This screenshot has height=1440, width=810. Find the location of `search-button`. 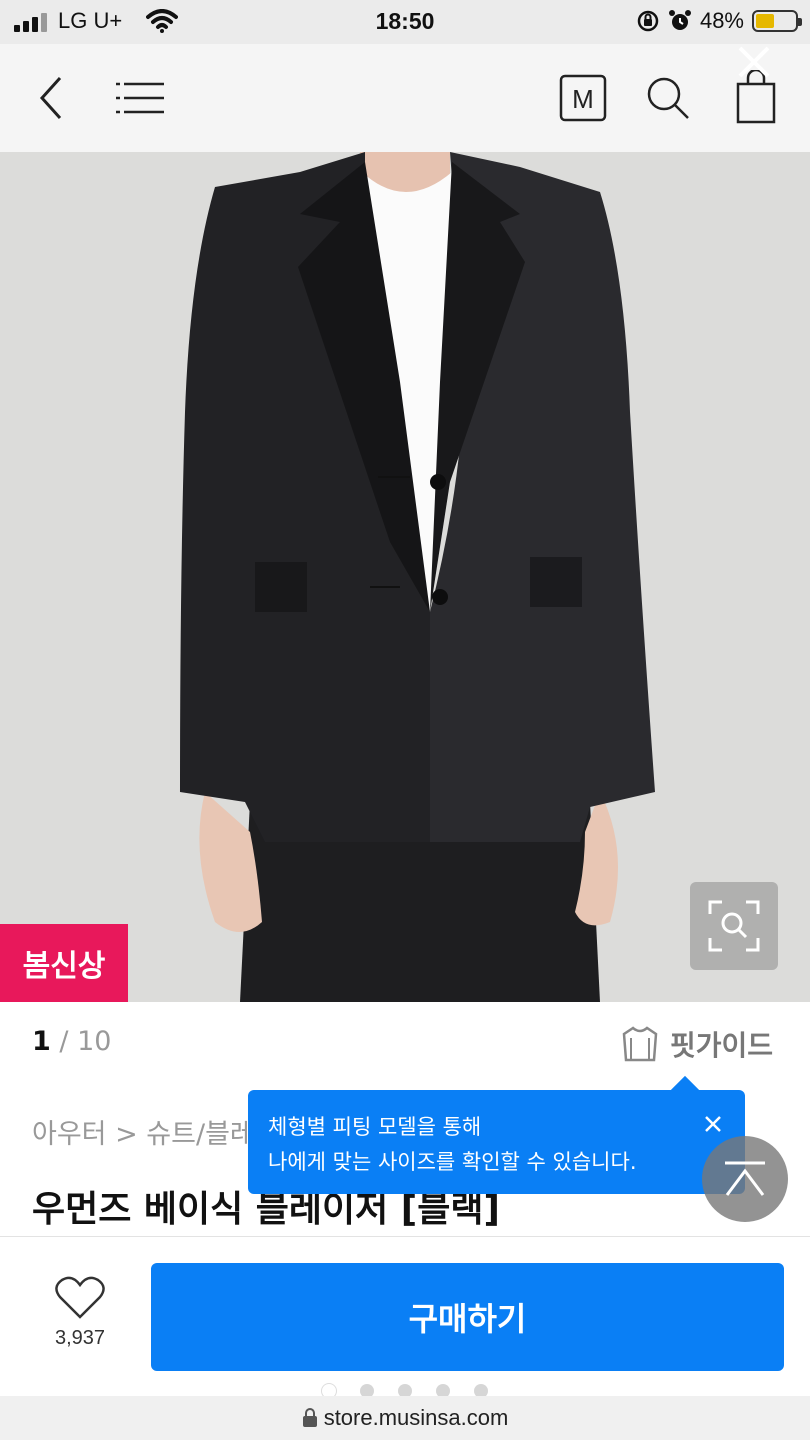

search-button is located at coordinates (668, 98).